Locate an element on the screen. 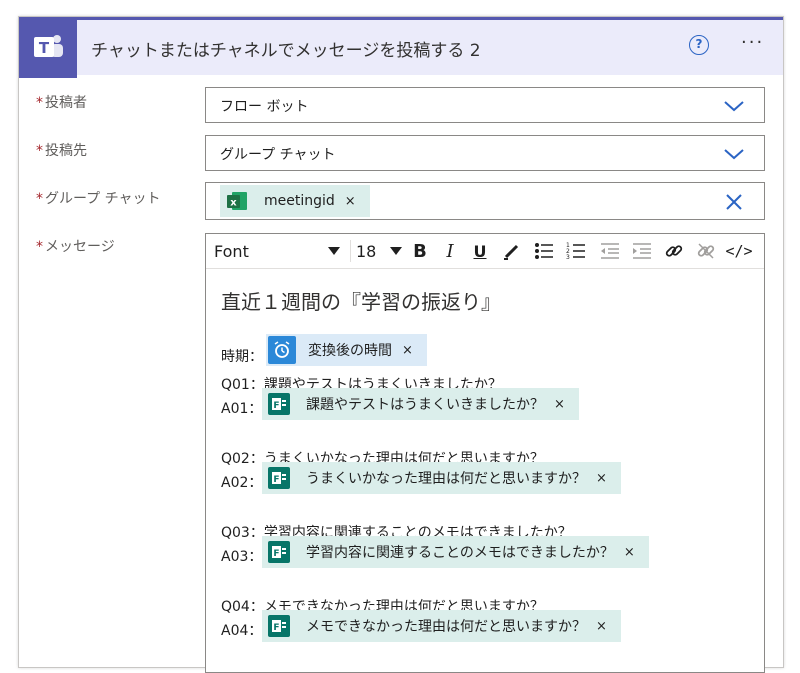 The height and width of the screenshot is (673, 800). italic-button: I is located at coordinates (450, 251).